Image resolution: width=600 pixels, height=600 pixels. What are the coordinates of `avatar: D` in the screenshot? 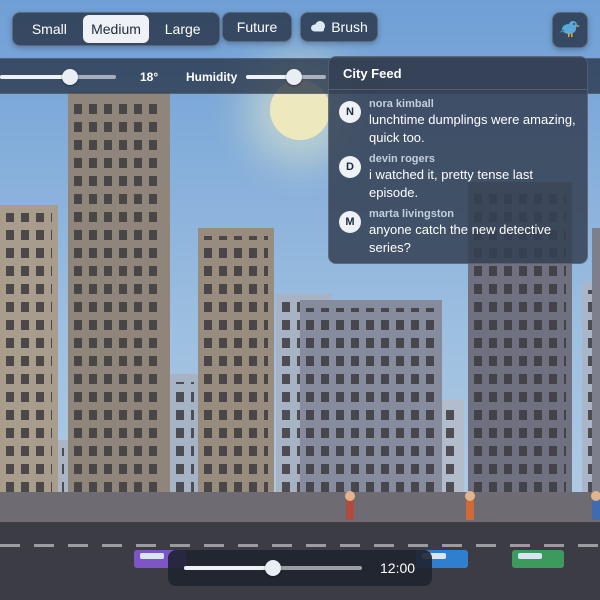 It's located at (350, 167).